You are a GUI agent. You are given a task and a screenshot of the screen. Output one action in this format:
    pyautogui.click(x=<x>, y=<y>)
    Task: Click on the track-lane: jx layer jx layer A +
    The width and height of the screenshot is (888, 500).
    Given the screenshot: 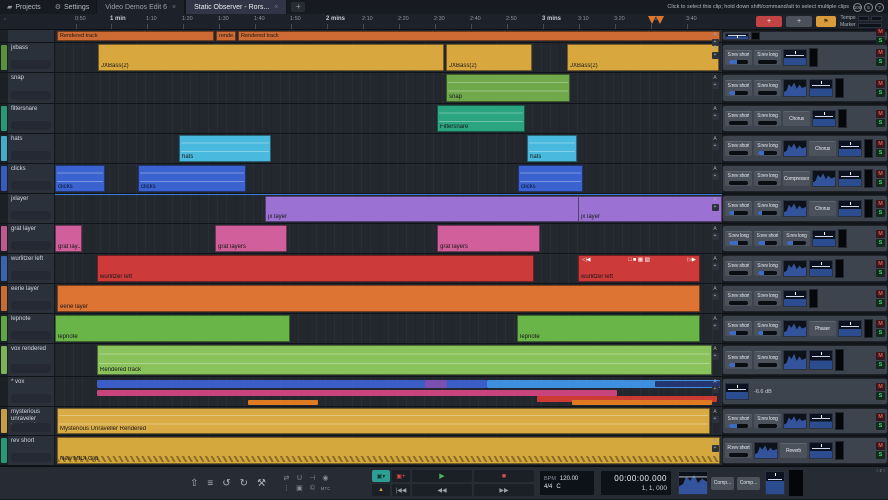 What is the action you would take?
    pyautogui.click(x=388, y=208)
    